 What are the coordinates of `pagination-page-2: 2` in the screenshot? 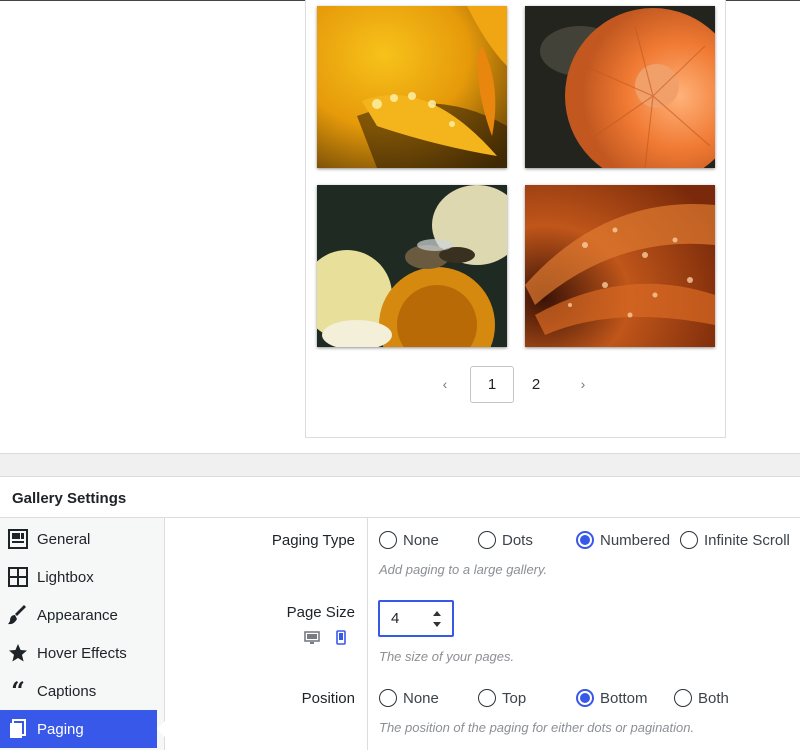 It's located at (536, 384).